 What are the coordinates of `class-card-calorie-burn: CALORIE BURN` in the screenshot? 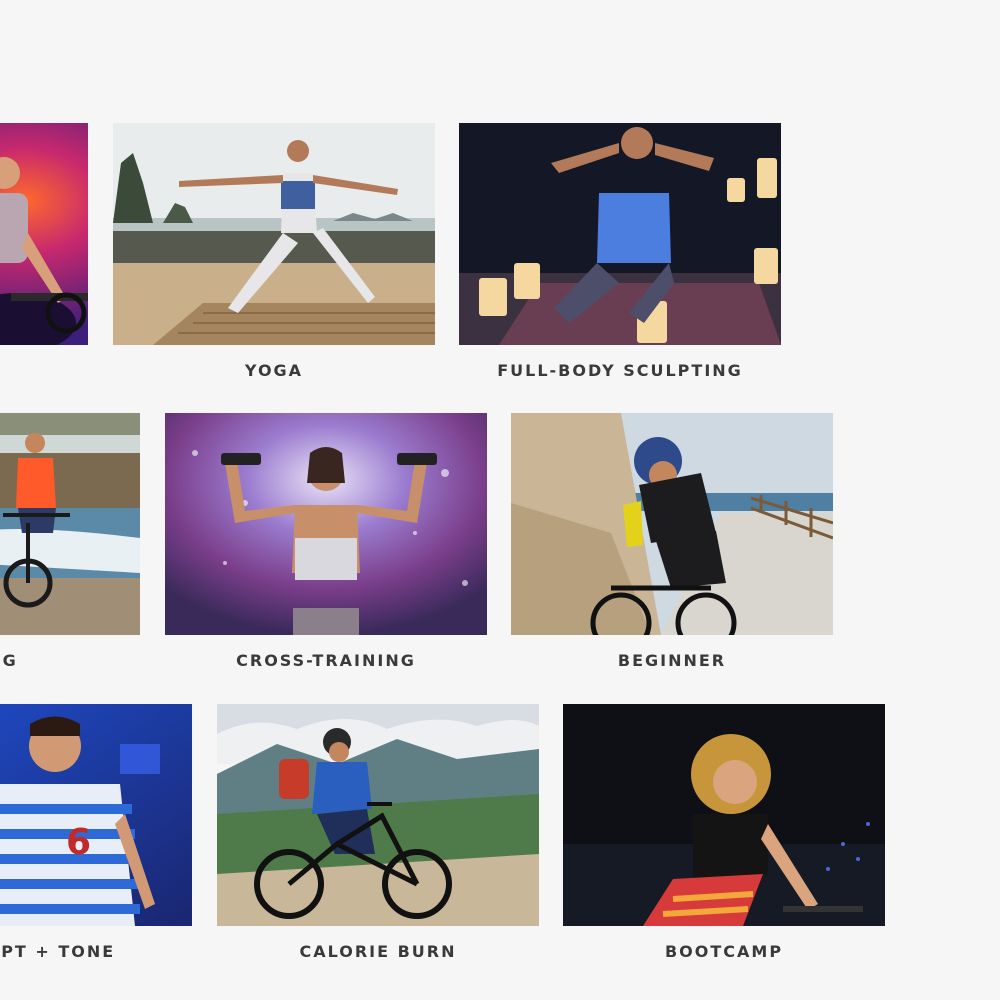 It's located at (378, 832).